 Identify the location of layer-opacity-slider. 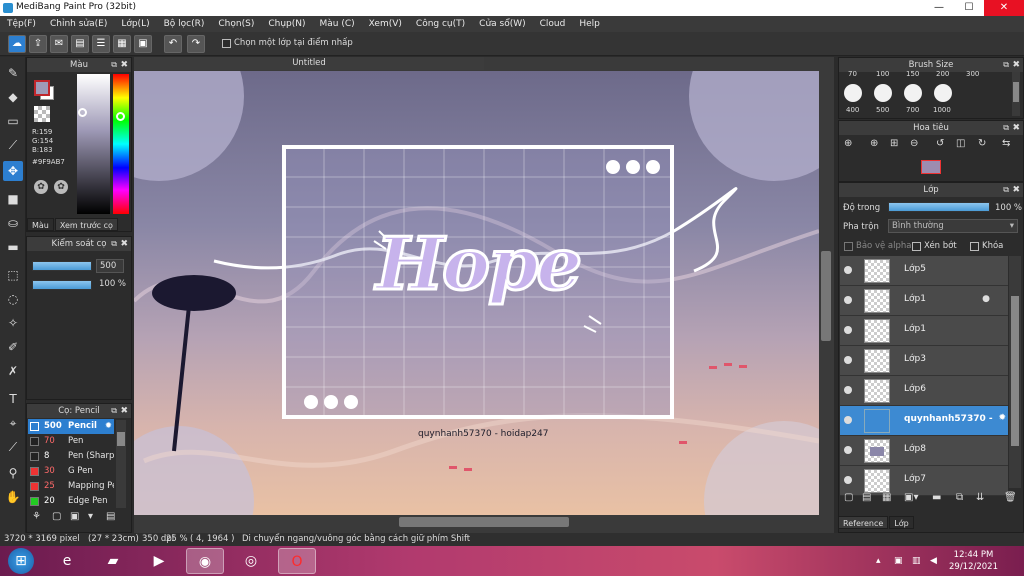
(939, 207).